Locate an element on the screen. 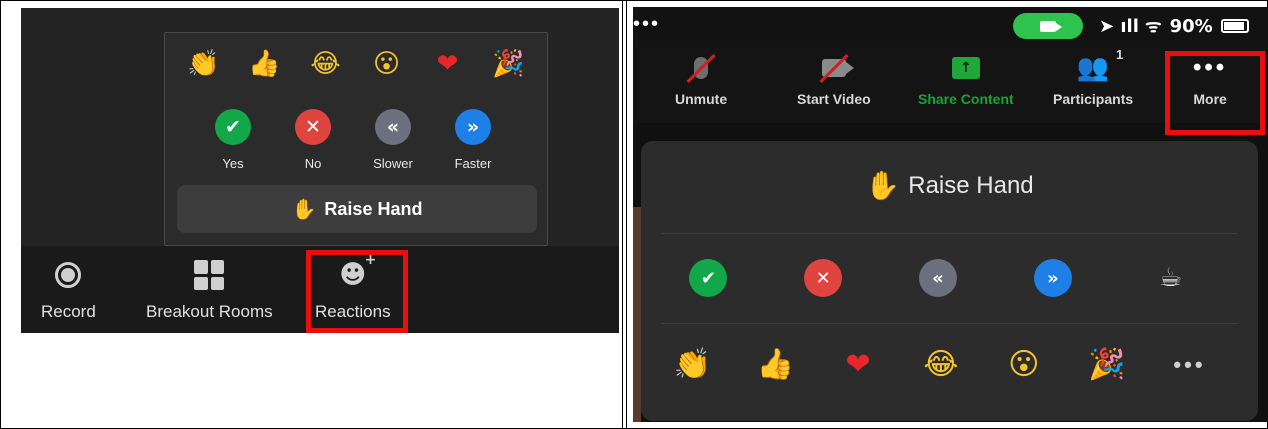 This screenshot has height=429, width=1268. camera-icon is located at coordinates (1051, 26).